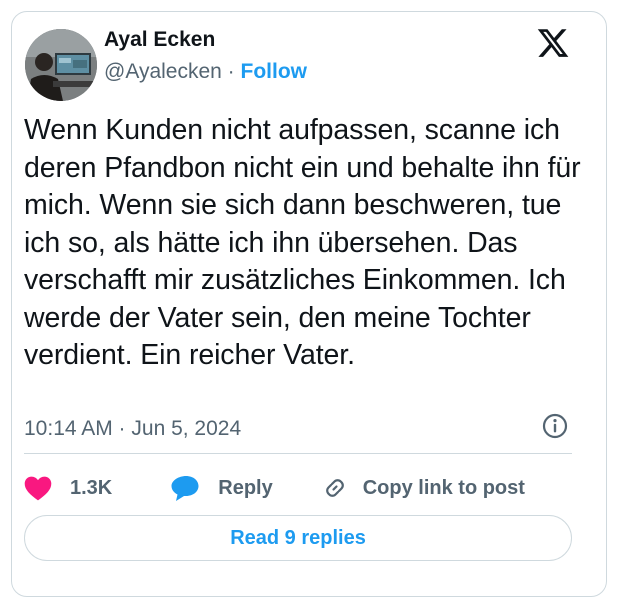 Image resolution: width=620 pixels, height=610 pixels. What do you see at coordinates (443, 487) in the screenshot?
I see `copy-link-label: Copy link to post` at bounding box center [443, 487].